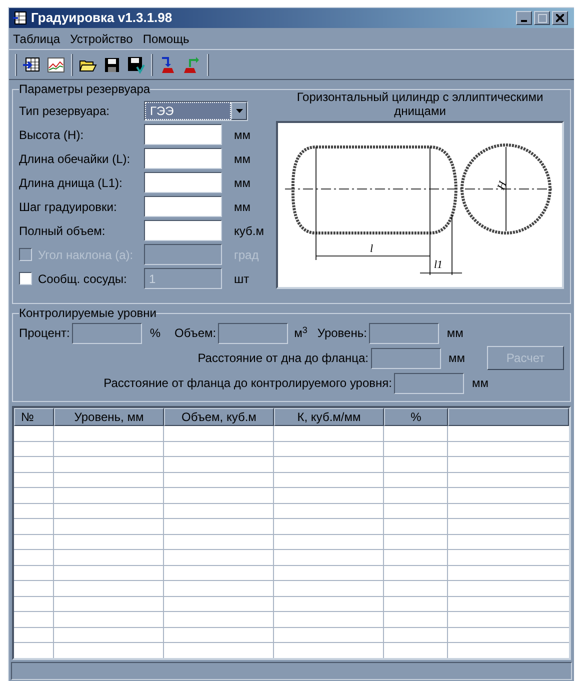 The height and width of the screenshot is (681, 576). I want to click on field-label: Тип резервуара:, so click(64, 111).